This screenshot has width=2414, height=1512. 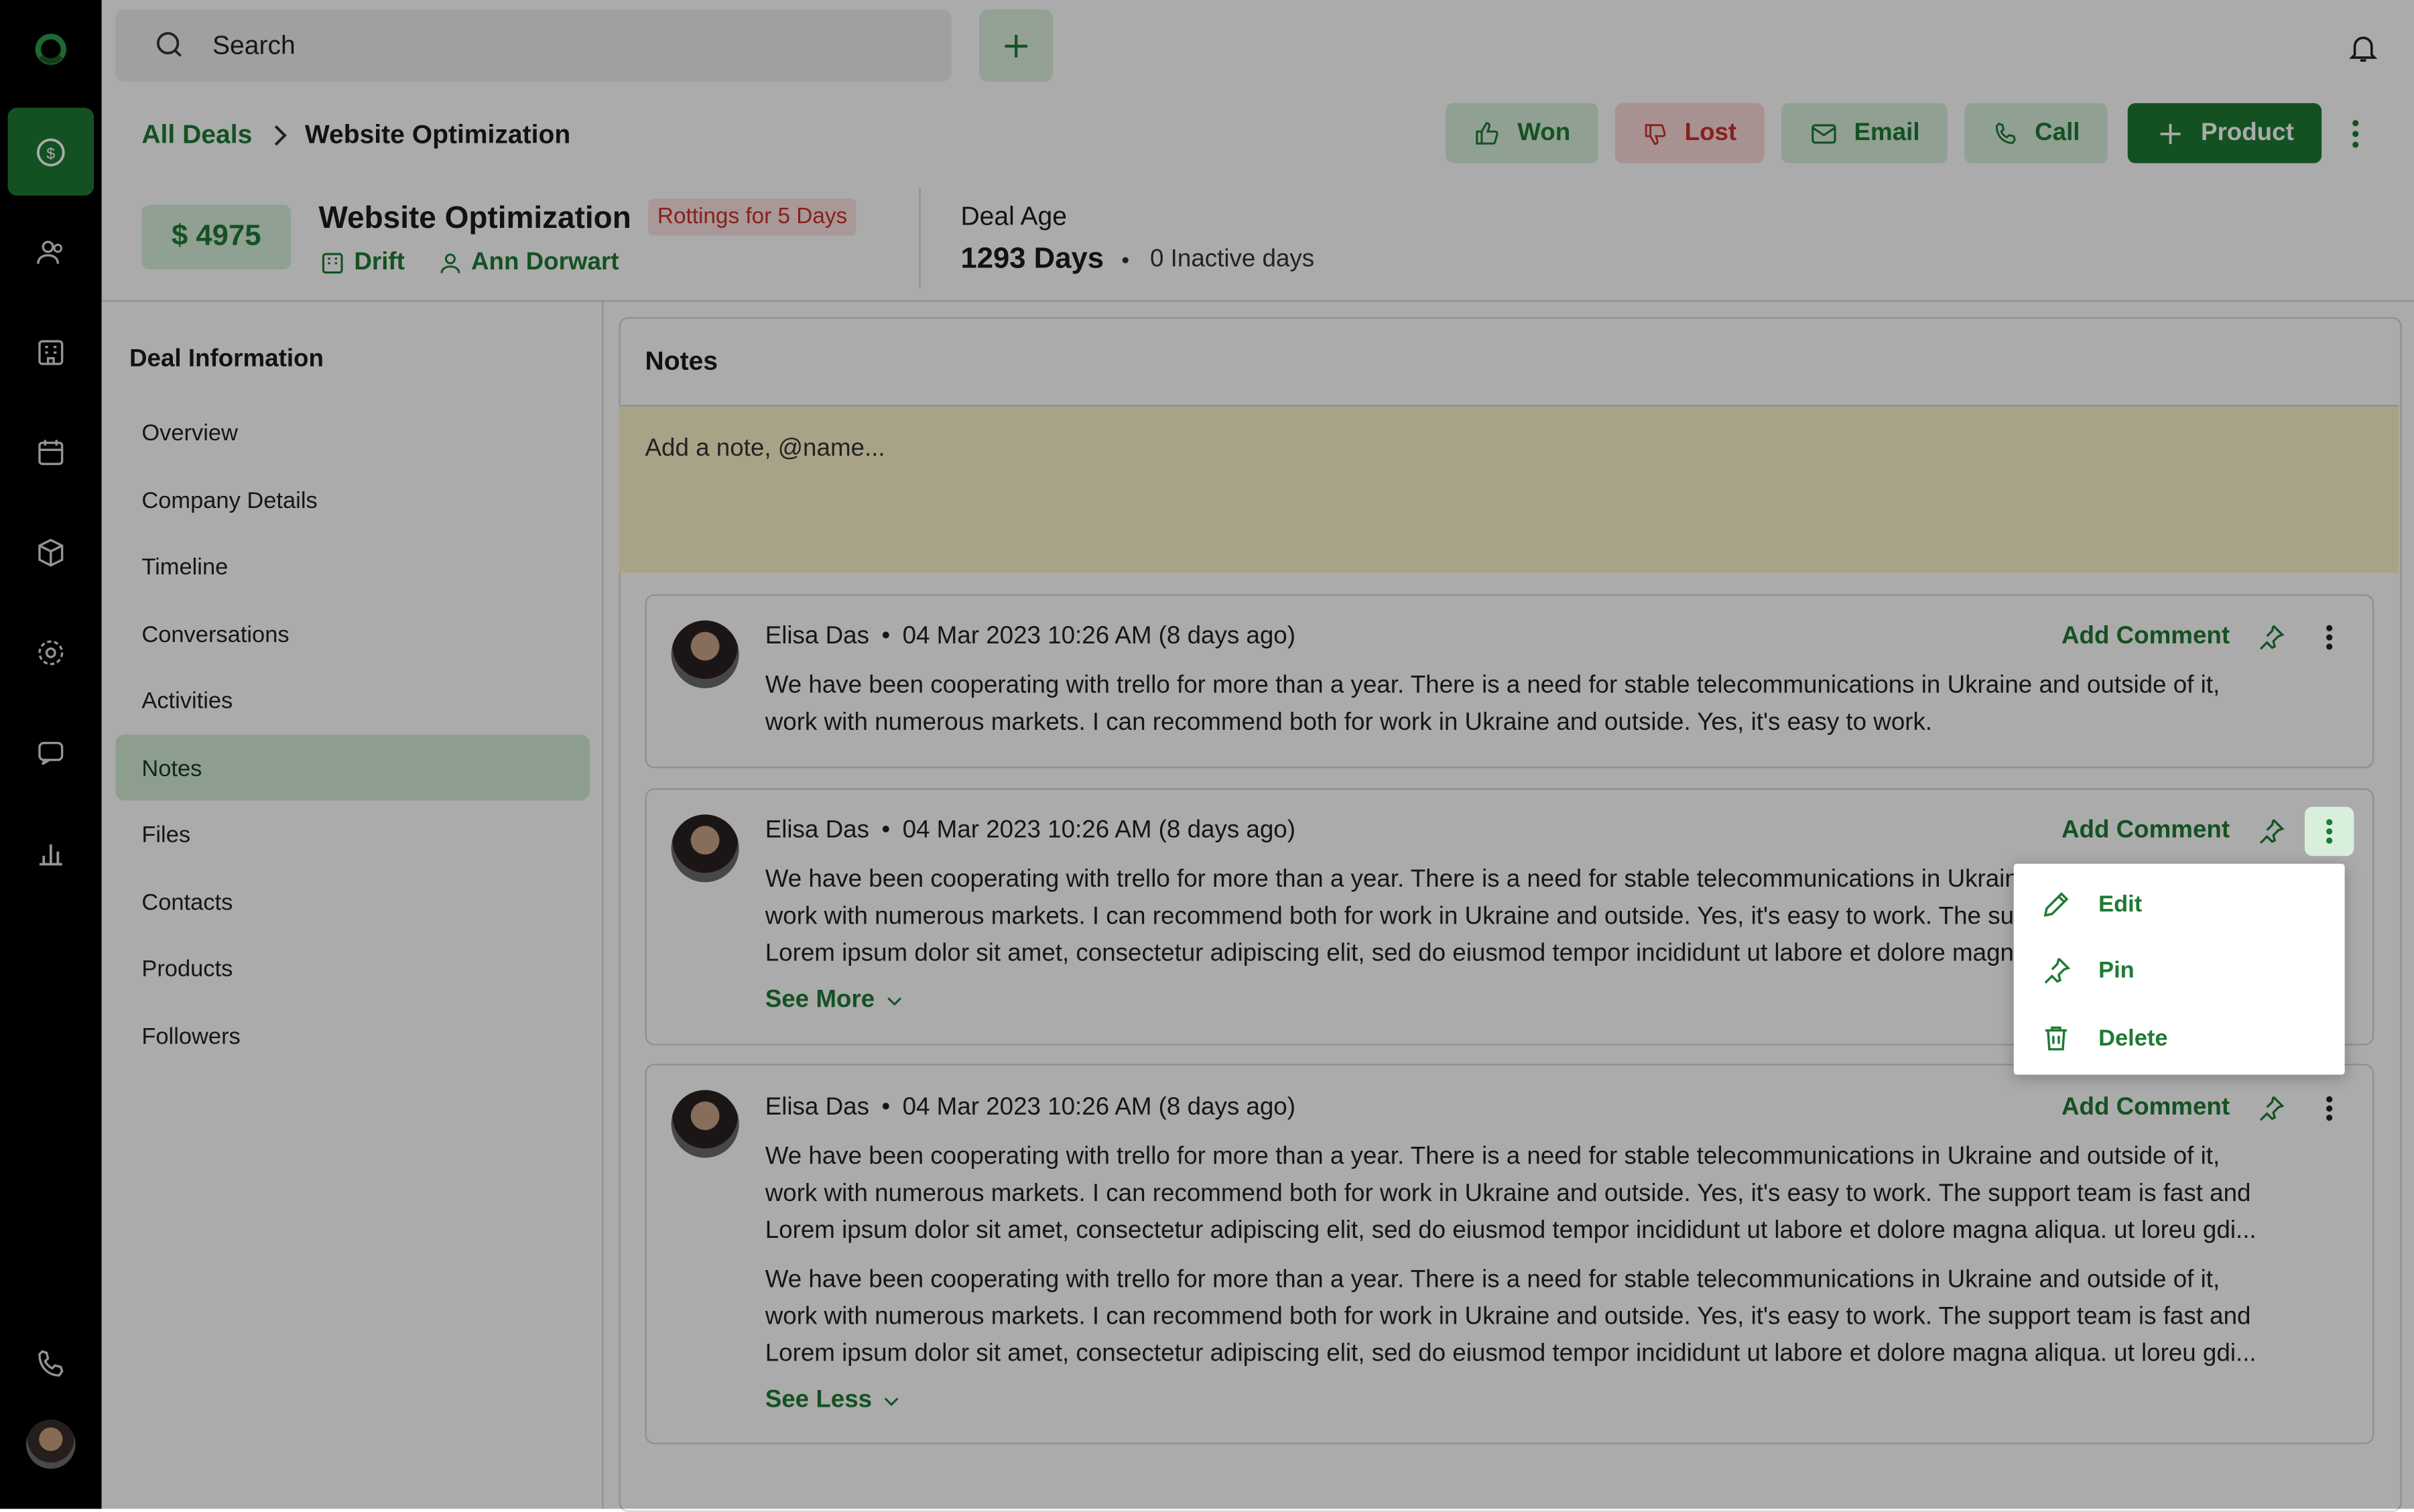 I want to click on menu-item-label: Pin, so click(x=2116, y=970).